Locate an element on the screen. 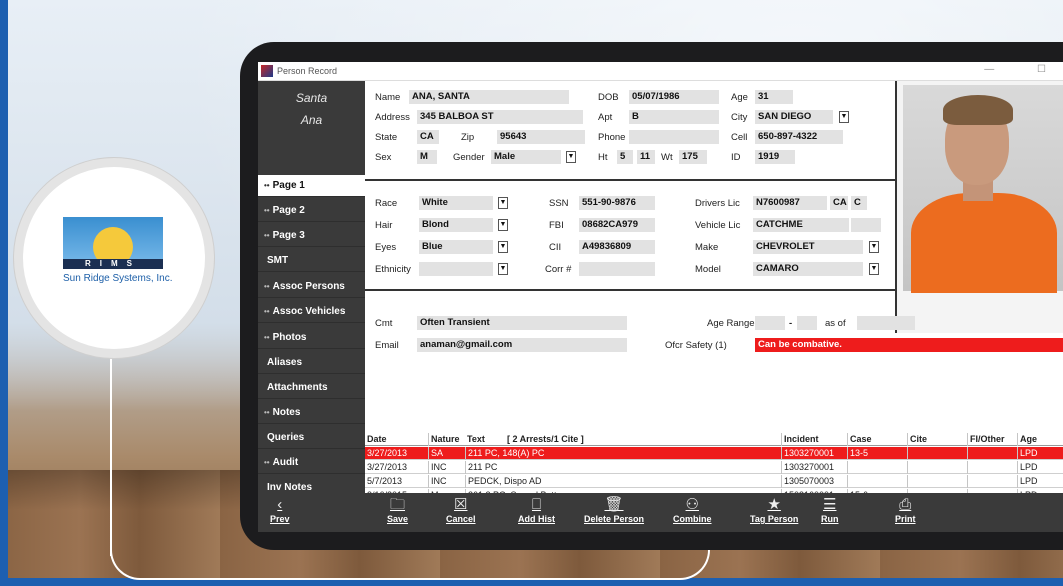 Image resolution: width=1063 pixels, height=586 pixels. col-agency: Age is located at coordinates (1040, 439).